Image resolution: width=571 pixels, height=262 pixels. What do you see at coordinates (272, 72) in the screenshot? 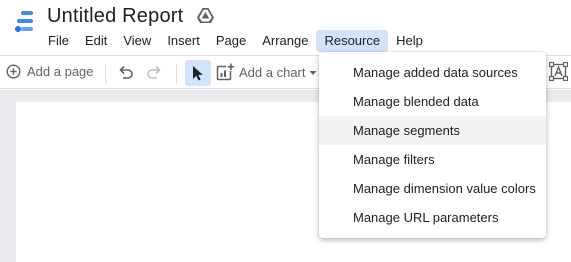
I see `add-chart-label: Add a chart` at bounding box center [272, 72].